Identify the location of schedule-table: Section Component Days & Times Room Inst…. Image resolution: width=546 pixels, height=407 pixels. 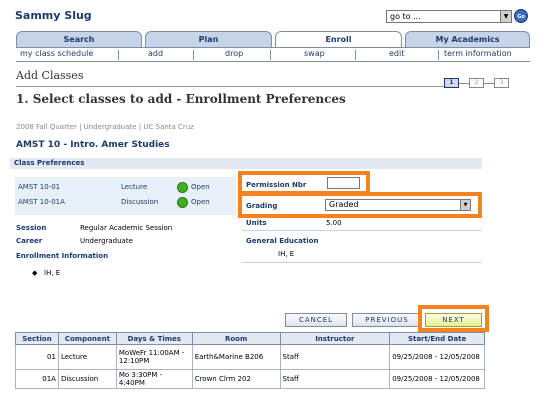
(250, 360).